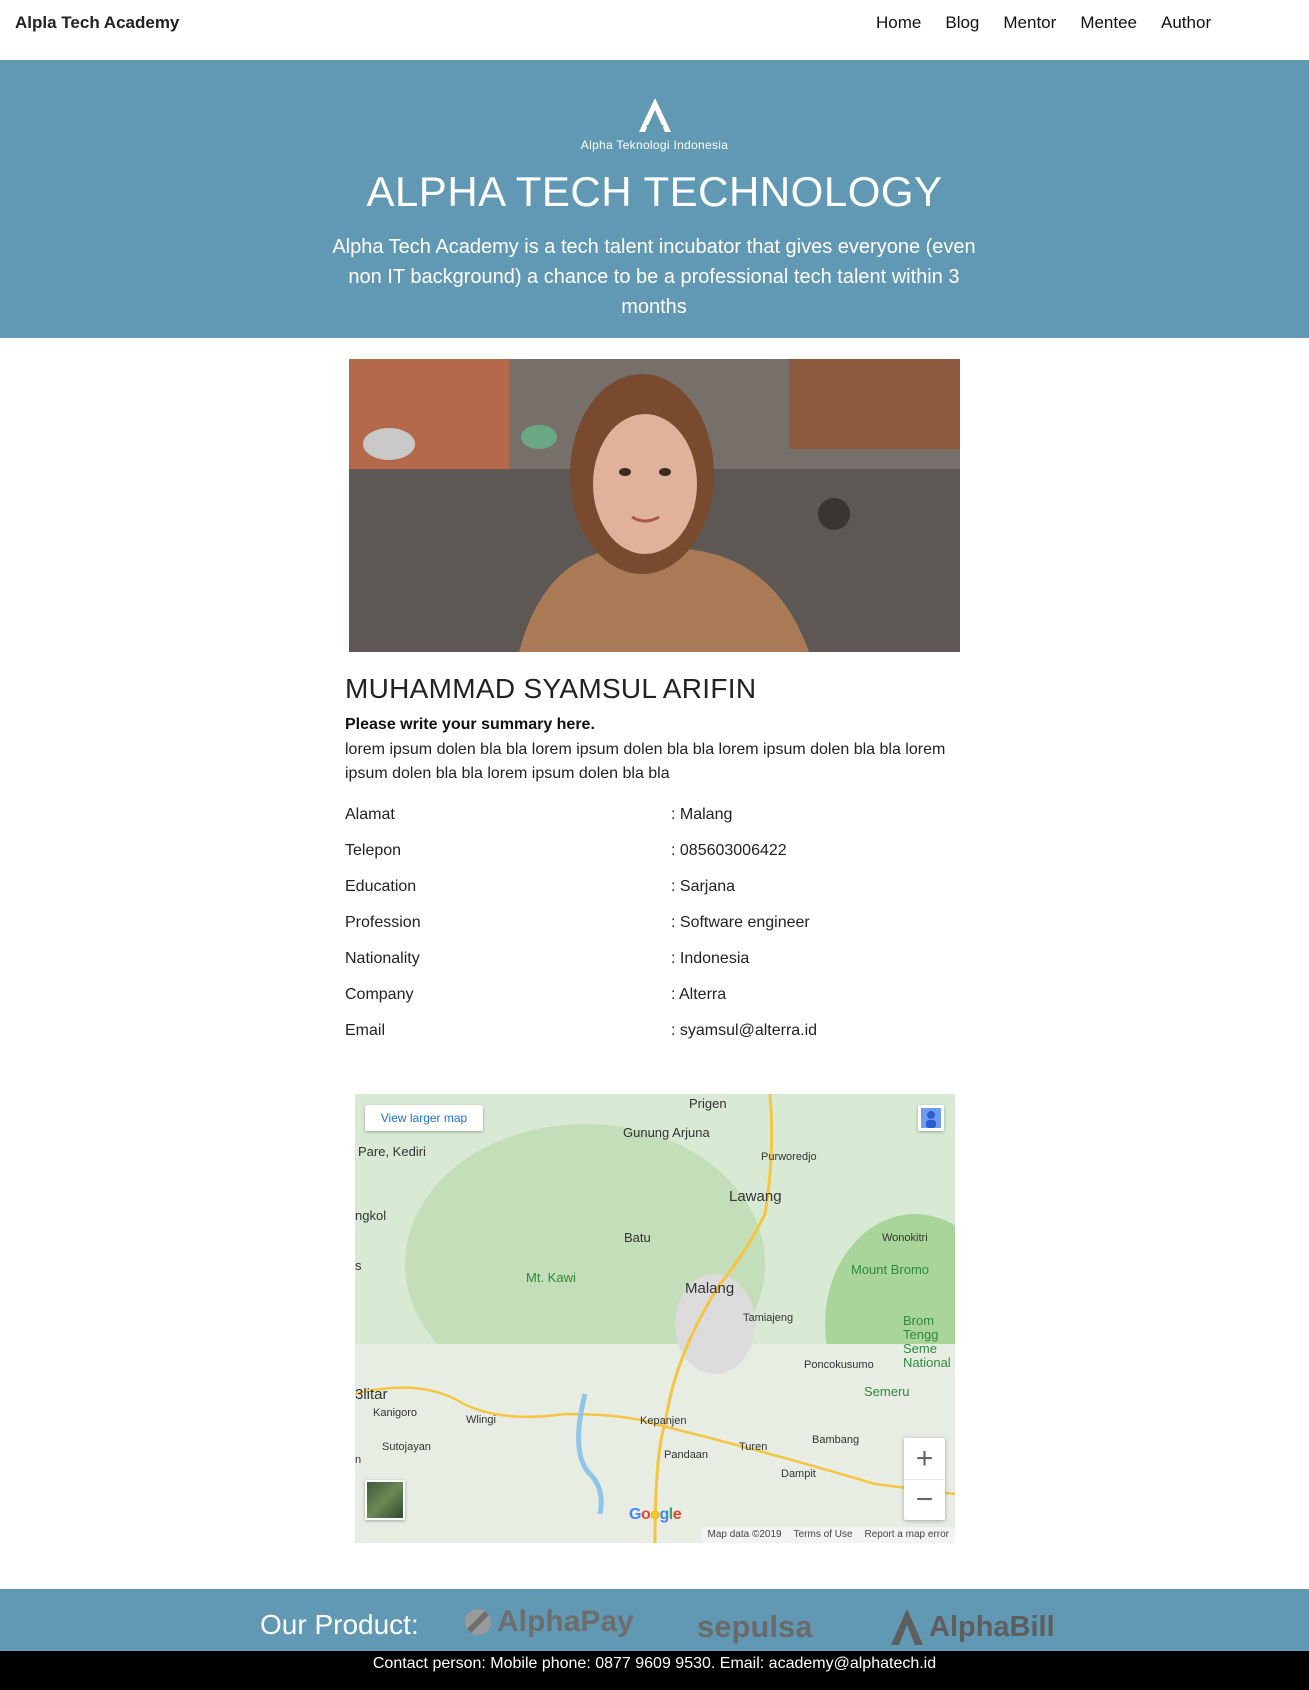  Describe the element at coordinates (666, 1132) in the screenshot. I see `map-label: Gunung Arjuna` at that location.